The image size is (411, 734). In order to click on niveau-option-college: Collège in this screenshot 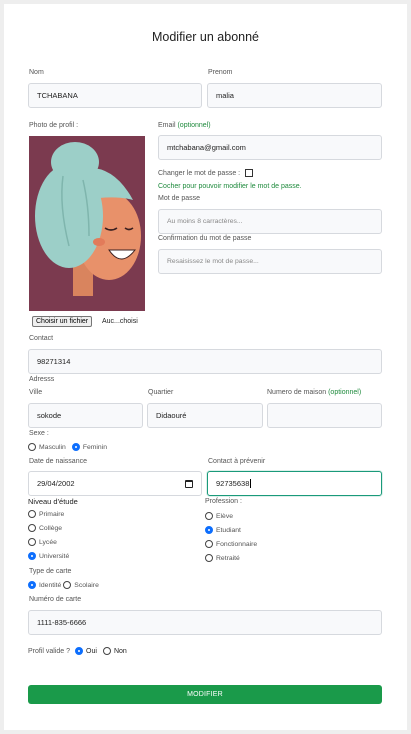, I will do `click(45, 528)`.